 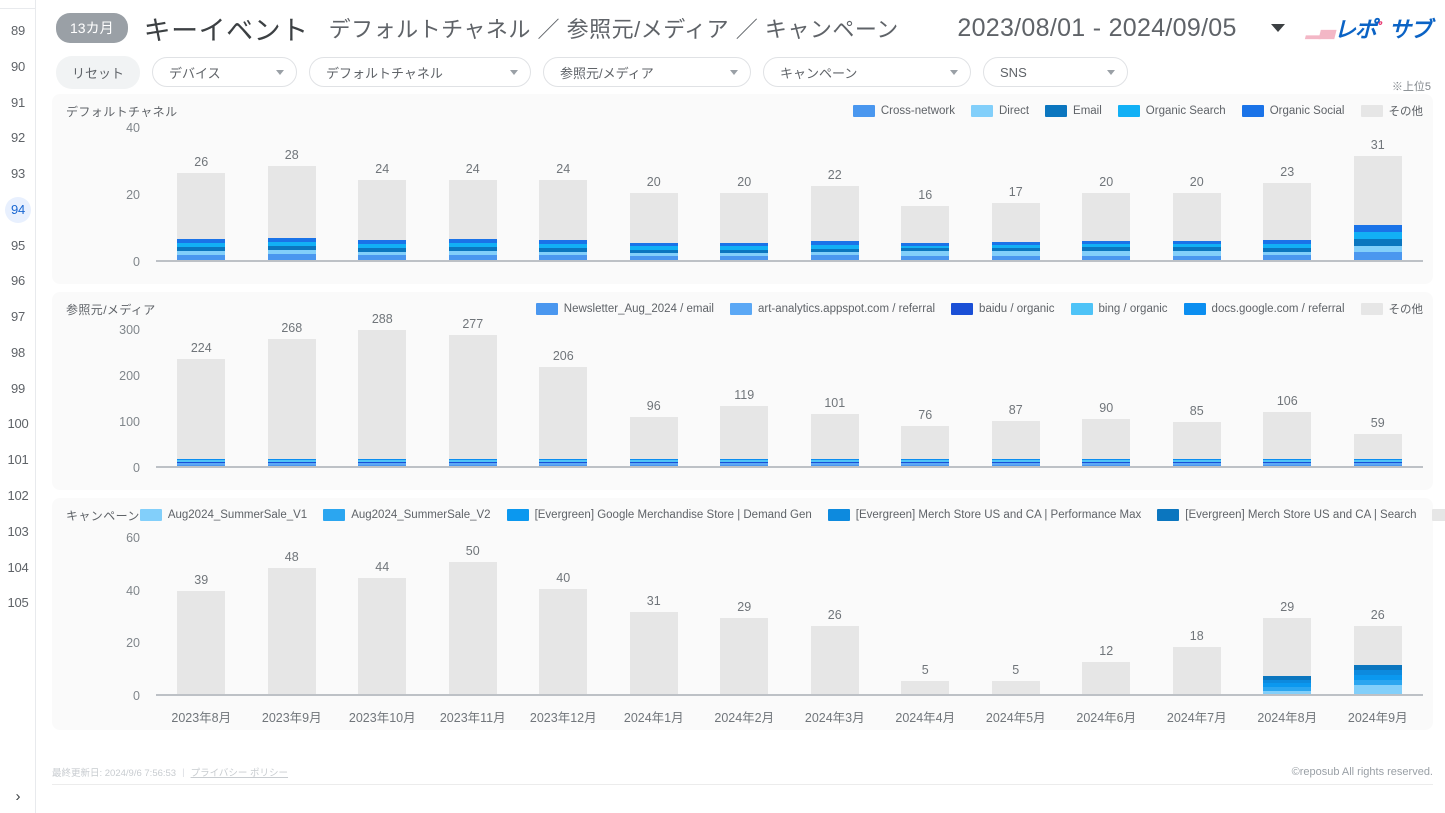 I want to click on legend-item: その他, so click(x=1438, y=515).